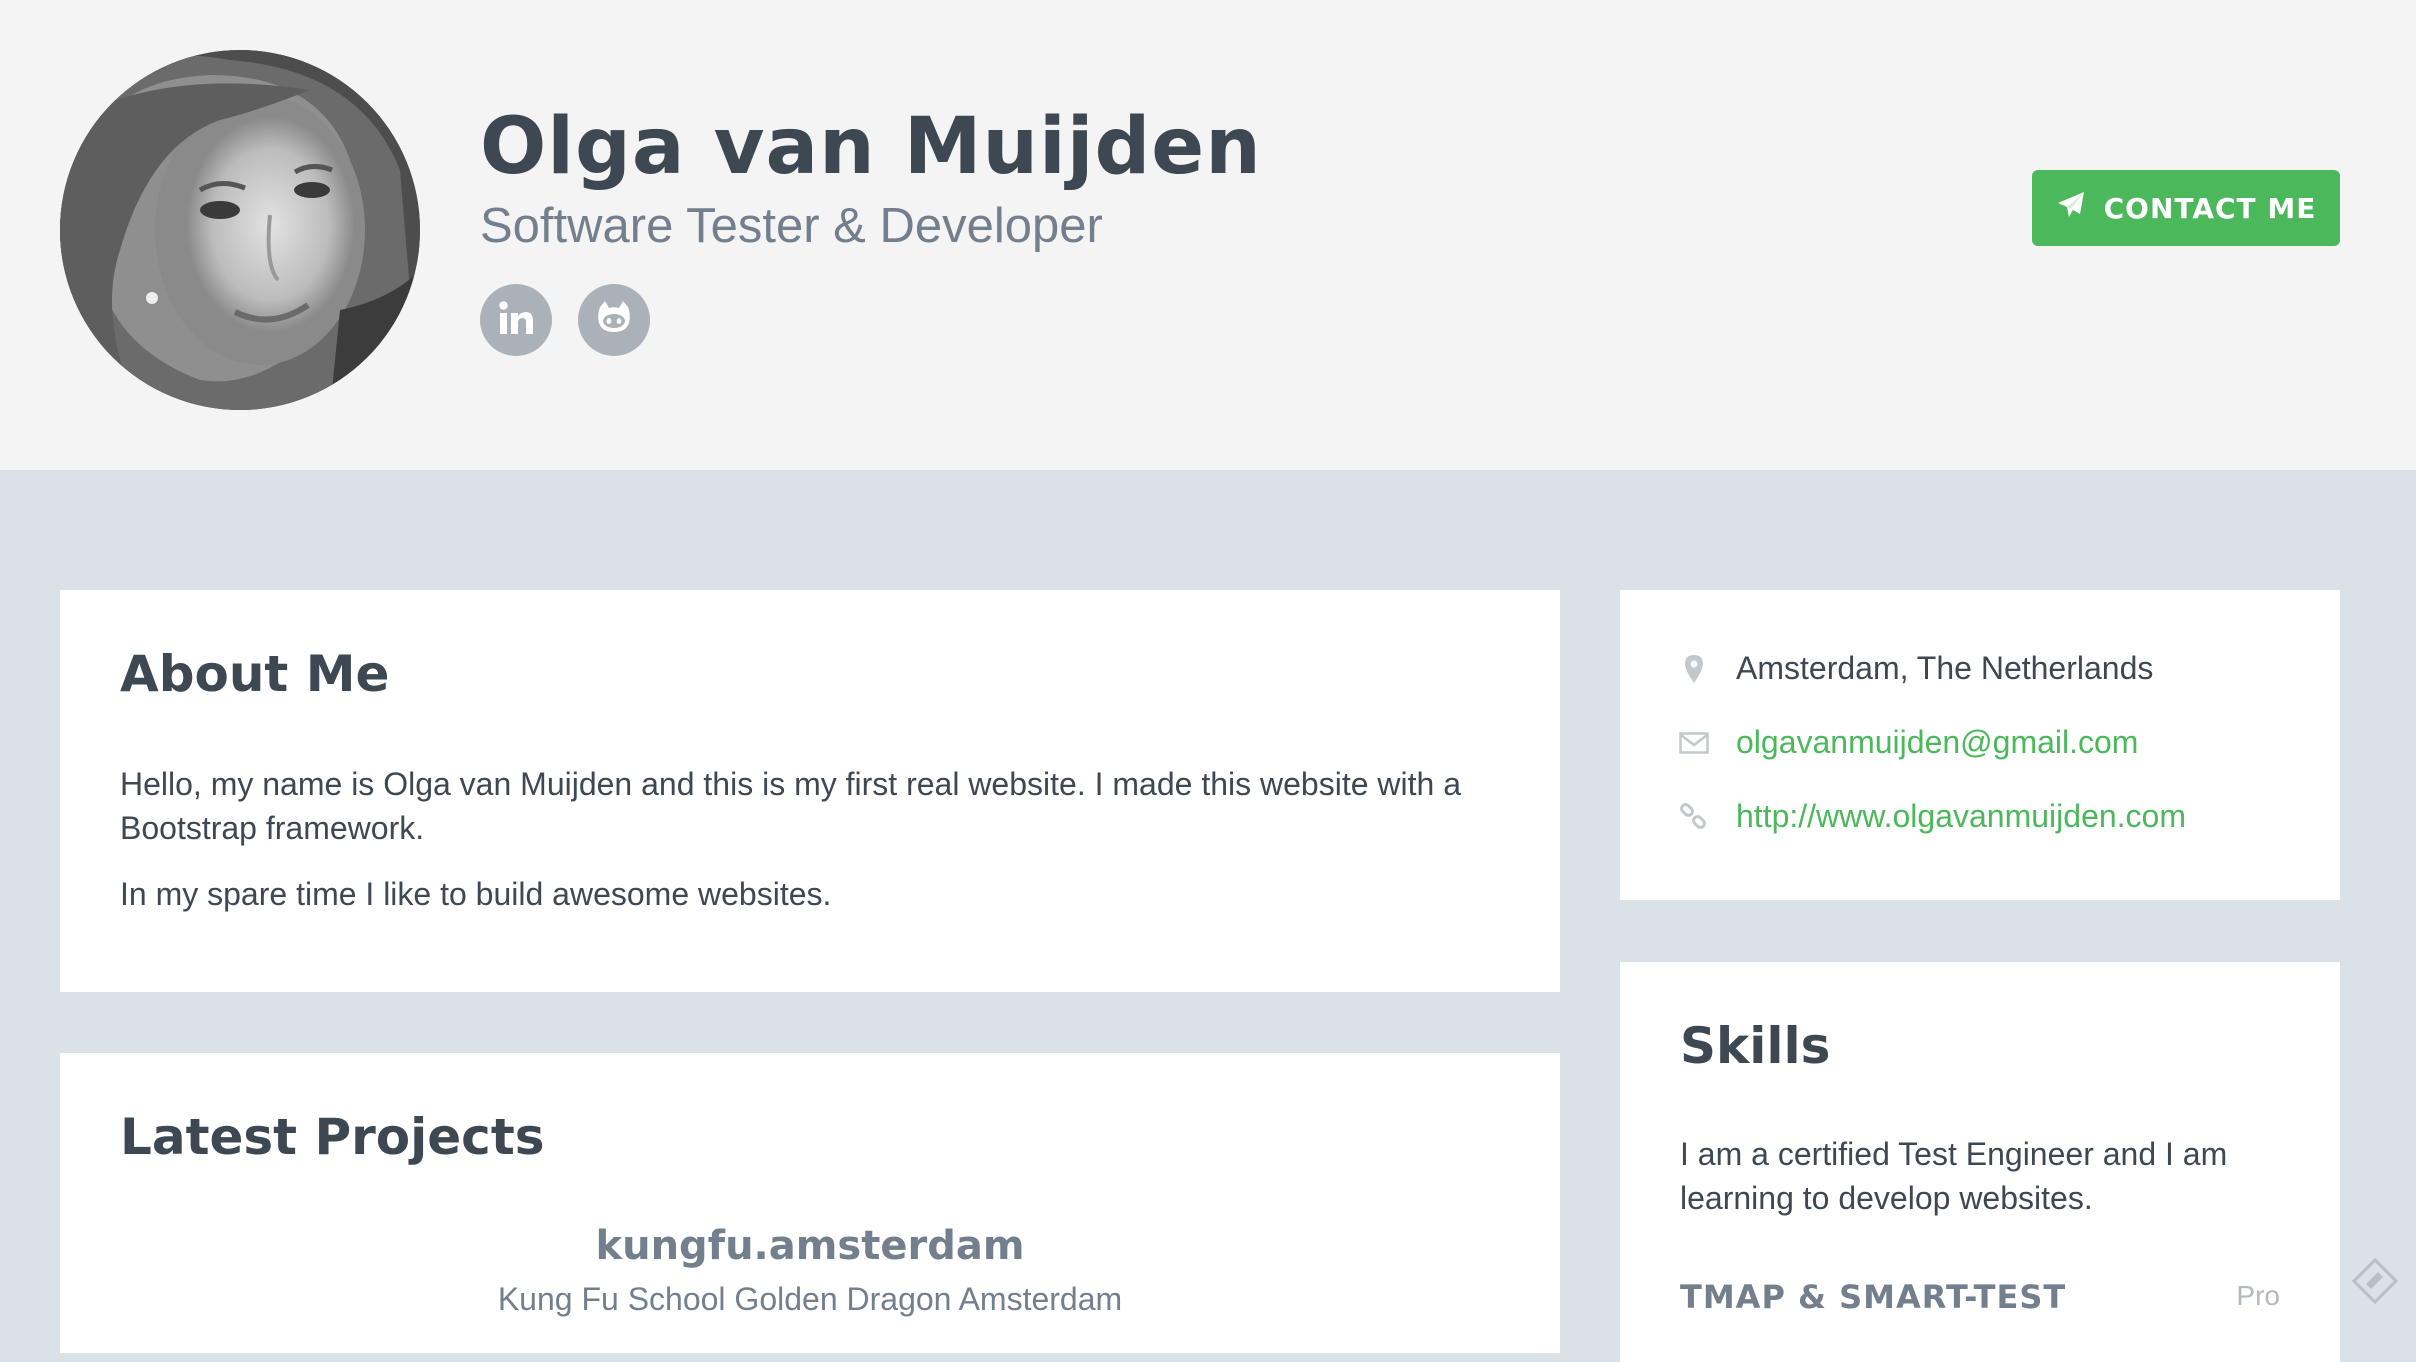 The width and height of the screenshot is (2416, 1362). I want to click on envelope-icon, so click(1694, 742).